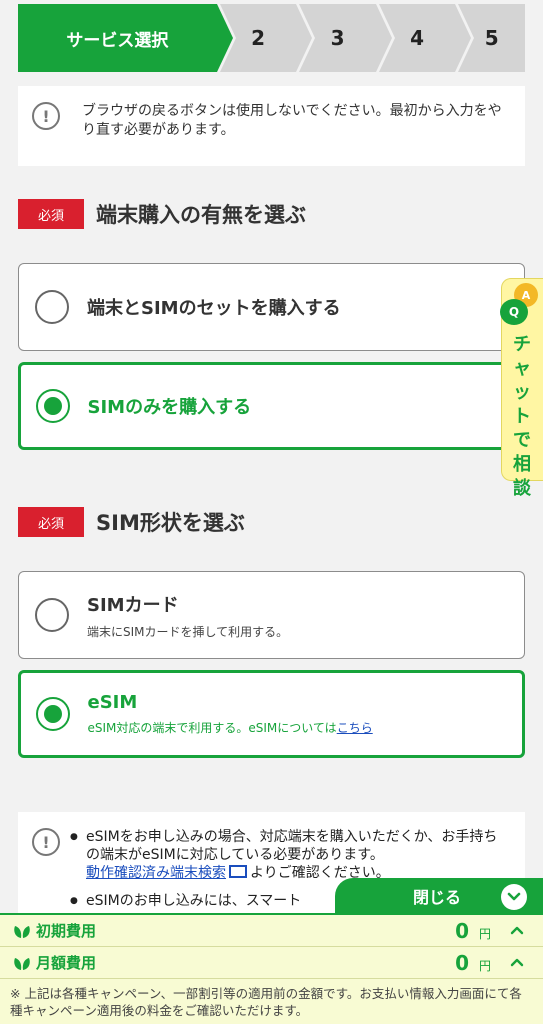 The image size is (543, 1024). I want to click on option-label: SIMのみを購入する, so click(169, 407).